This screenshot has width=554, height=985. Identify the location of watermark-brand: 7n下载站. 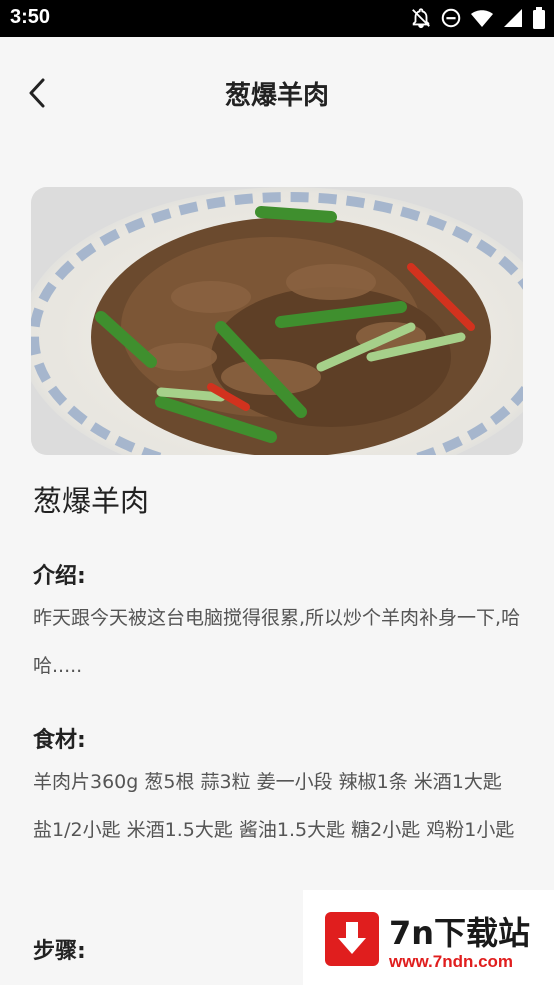
(460, 933).